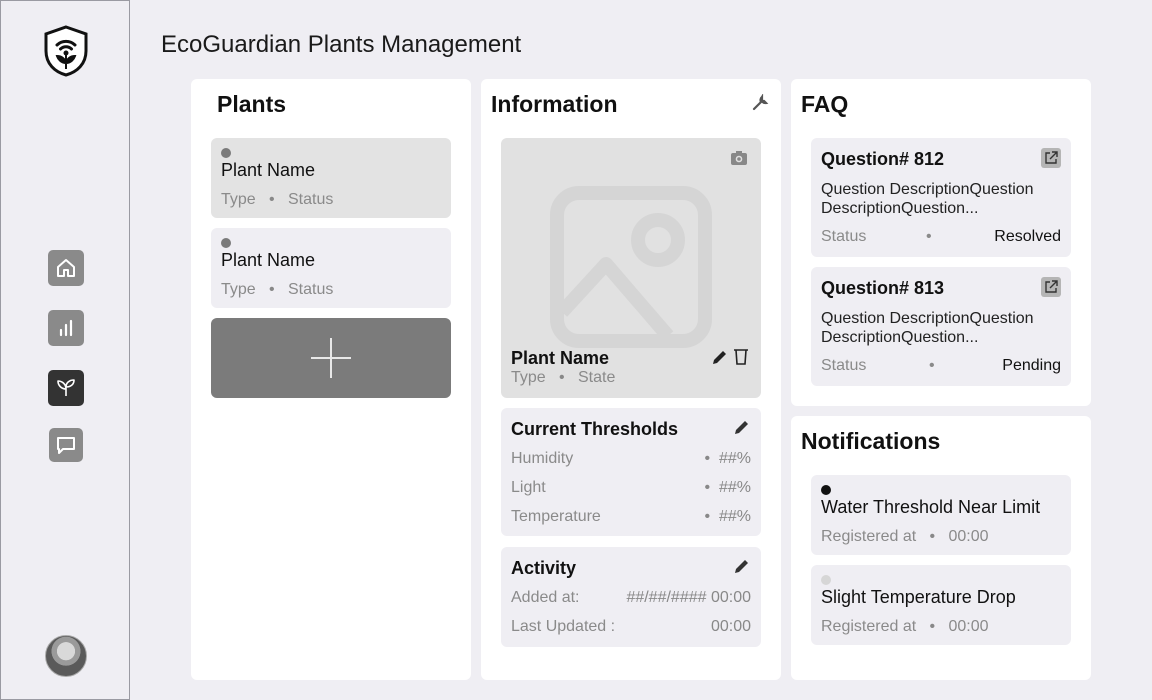 This screenshot has height=700, width=1152. Describe the element at coordinates (545, 597) in the screenshot. I see `activity-label: Added at:` at that location.